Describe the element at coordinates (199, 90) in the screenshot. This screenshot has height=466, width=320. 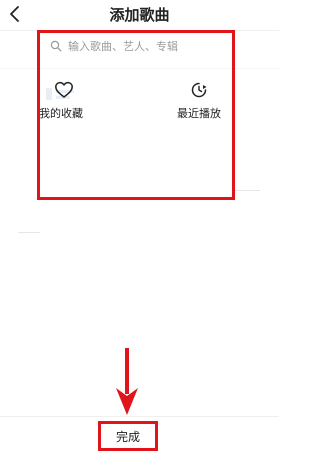
I see `recent-play-icon` at that location.